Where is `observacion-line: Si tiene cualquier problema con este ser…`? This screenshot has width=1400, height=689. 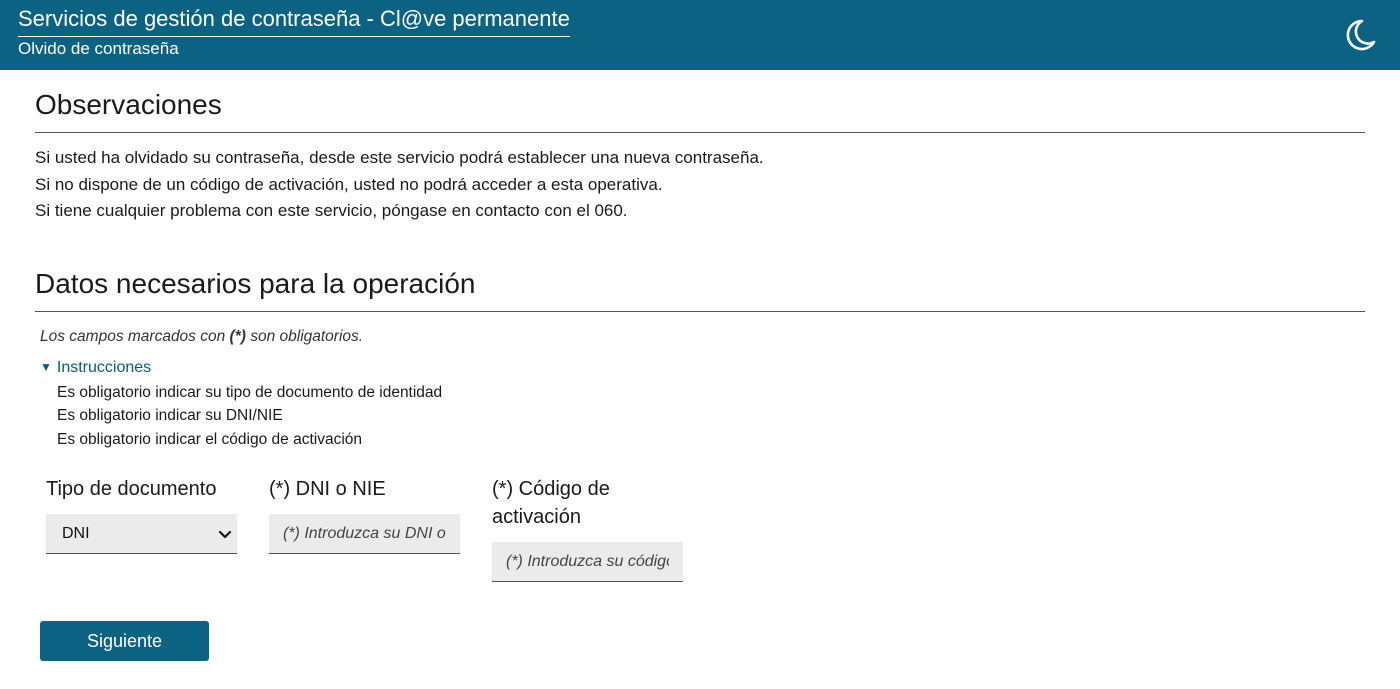
observacion-line: Si tiene cualquier problema con este ser… is located at coordinates (331, 210).